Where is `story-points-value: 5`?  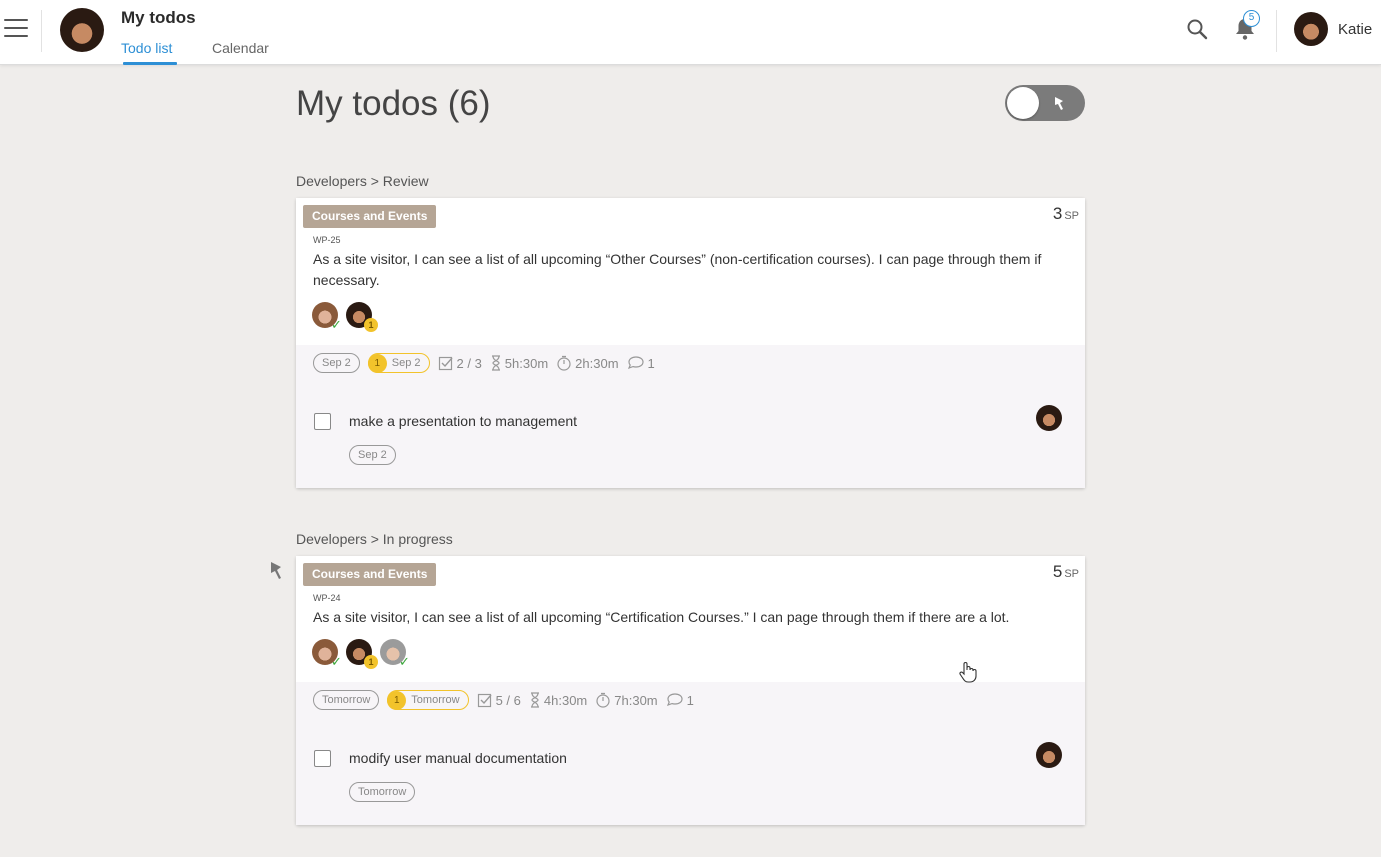
story-points-value: 5 is located at coordinates (1057, 571).